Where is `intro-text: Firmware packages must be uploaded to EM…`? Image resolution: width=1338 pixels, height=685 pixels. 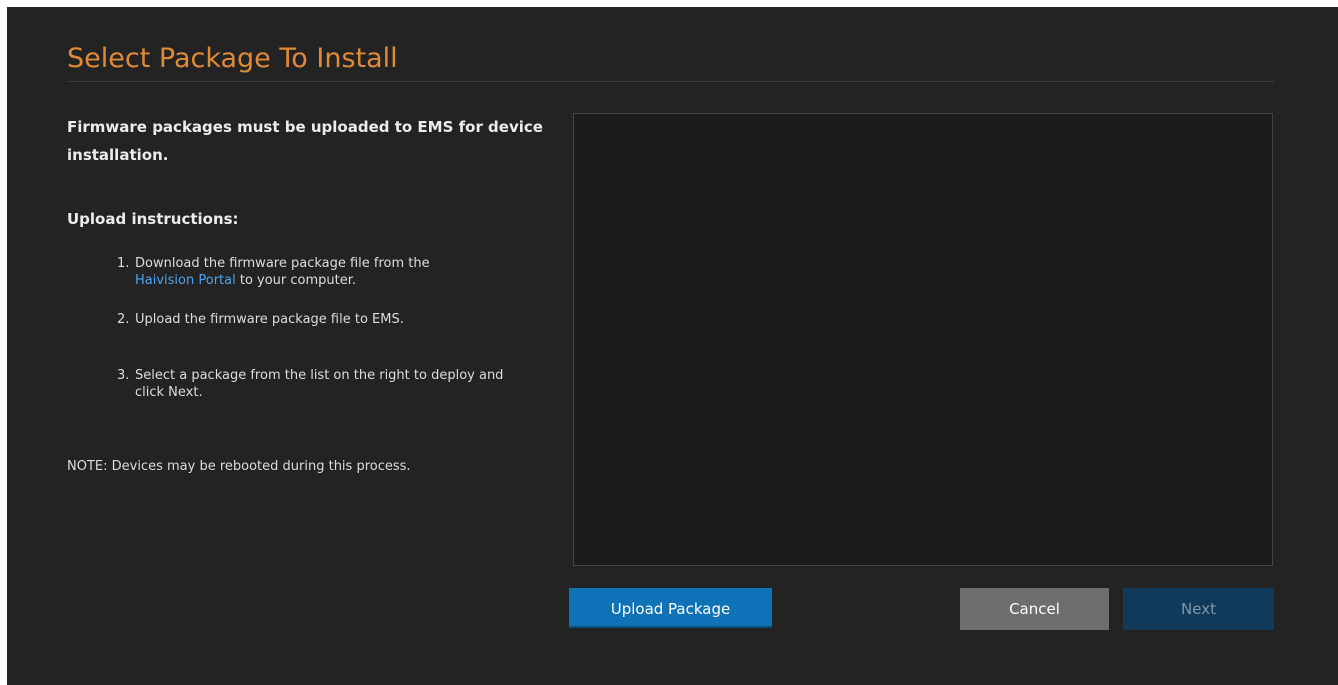
intro-text: Firmware packages must be uploaded to EM… is located at coordinates (305, 141).